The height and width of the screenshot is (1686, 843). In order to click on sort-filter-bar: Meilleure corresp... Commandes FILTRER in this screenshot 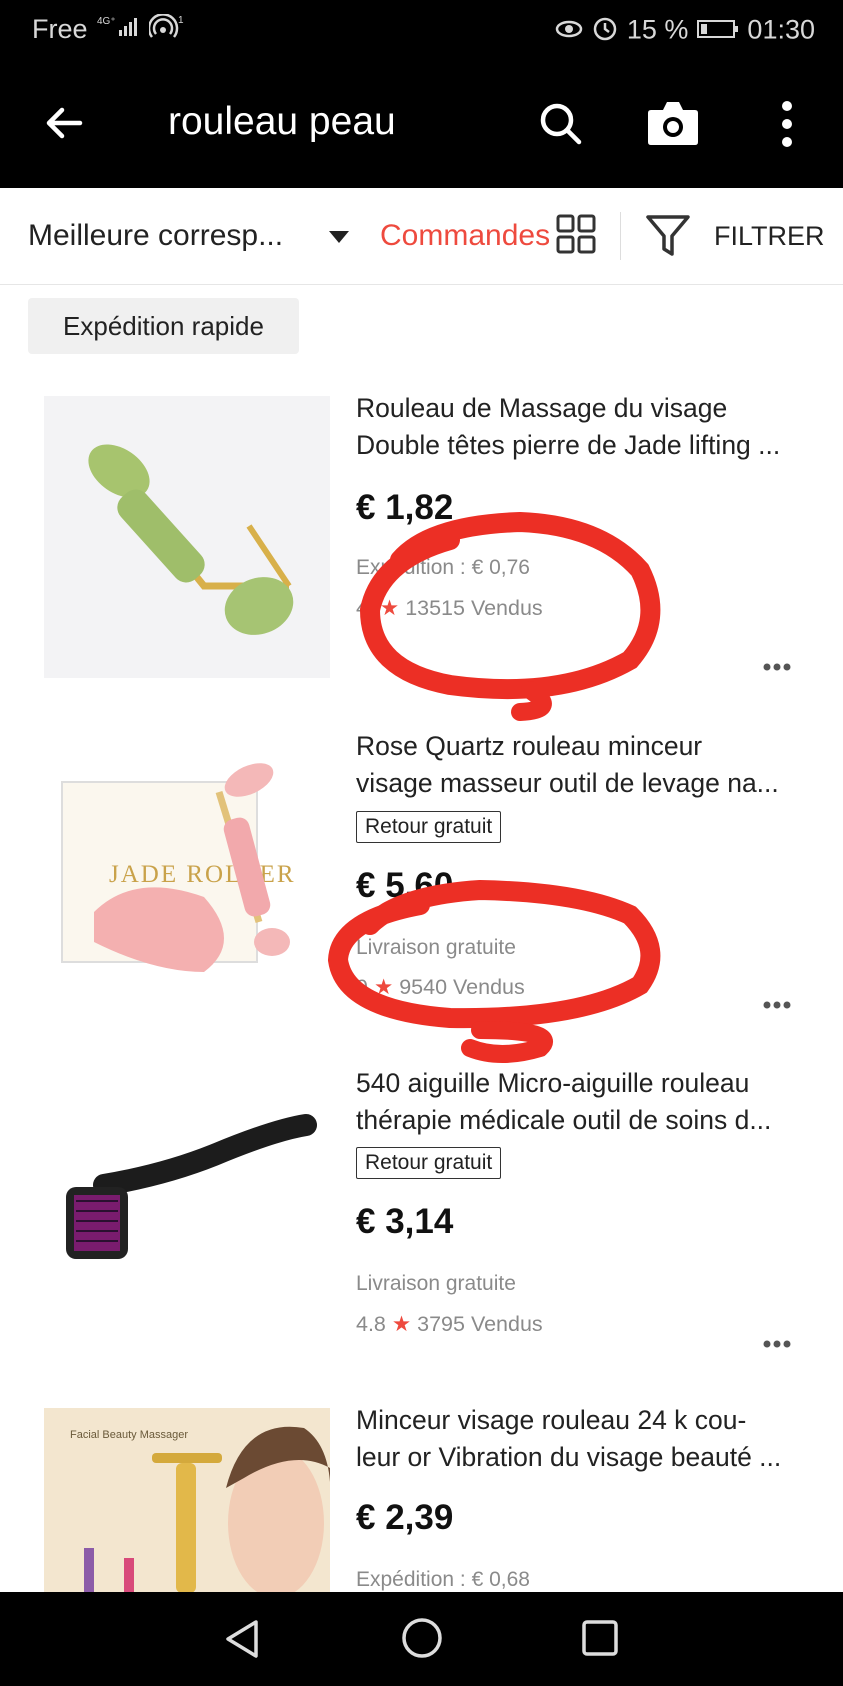, I will do `click(421, 236)`.